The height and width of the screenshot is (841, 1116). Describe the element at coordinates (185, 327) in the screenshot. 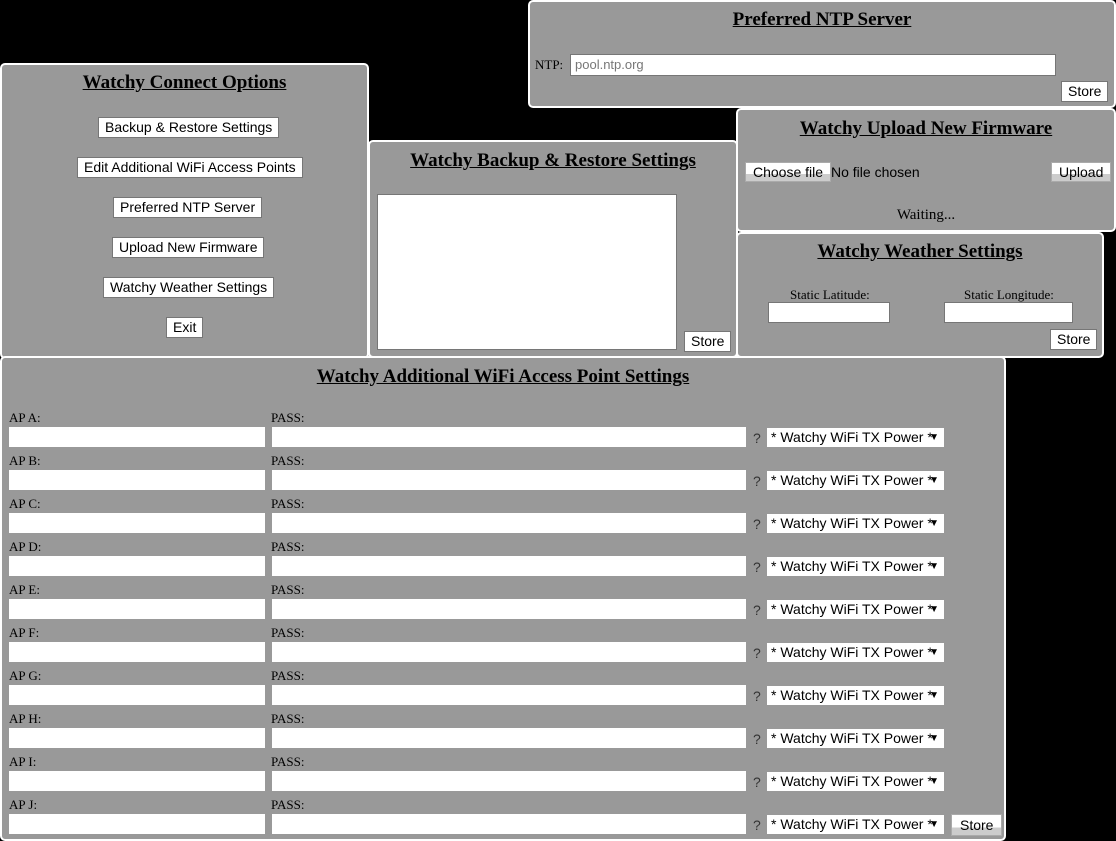

I see `exit-button: Exit` at that location.